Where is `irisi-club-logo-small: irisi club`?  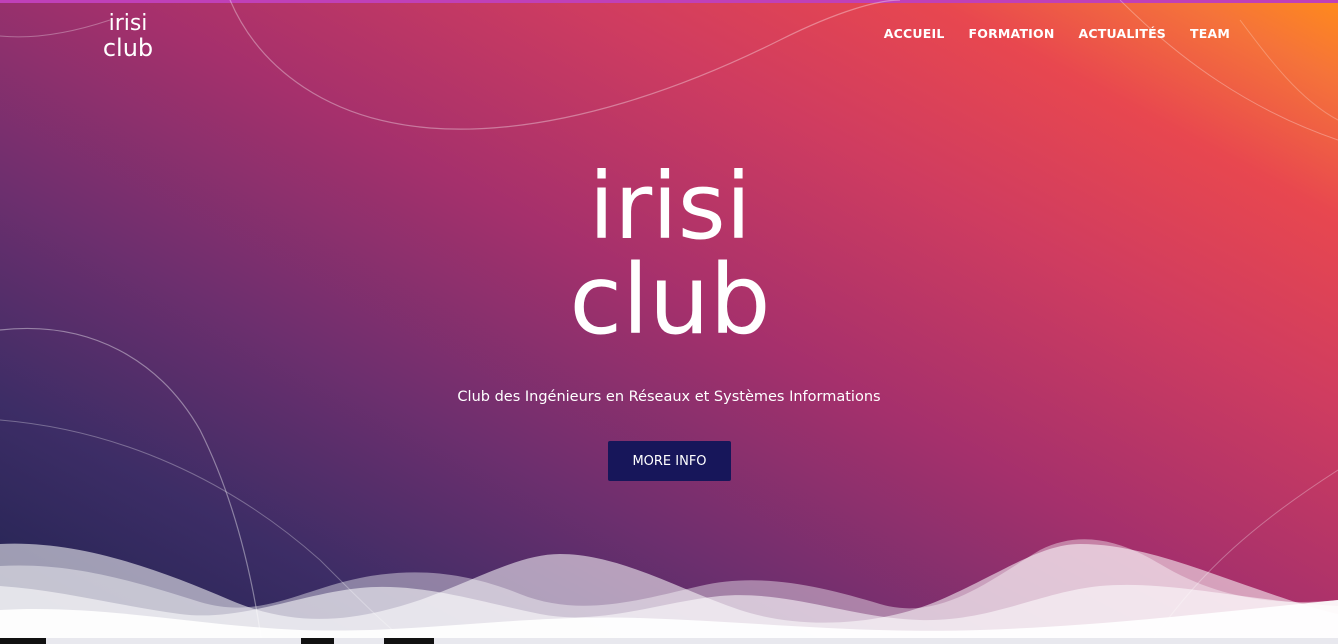 irisi-club-logo-small: irisi club is located at coordinates (128, 33).